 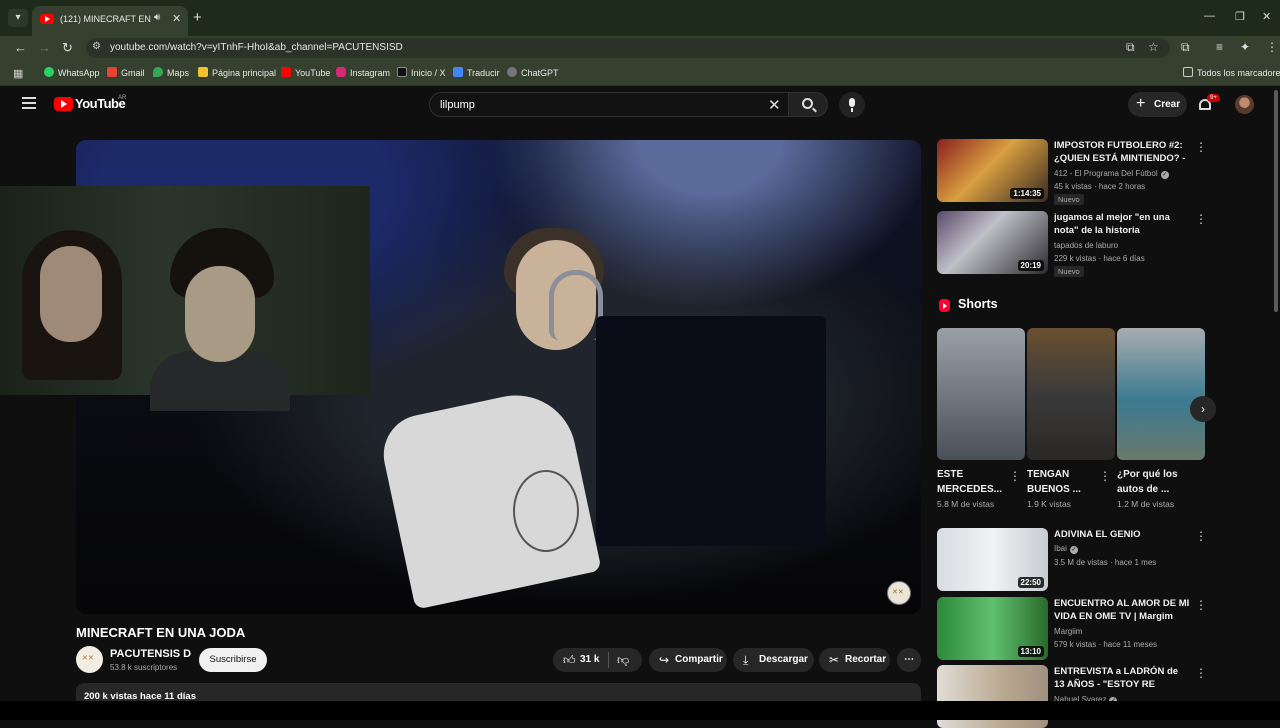 I want to click on folder-icon, so click(x=1188, y=72).